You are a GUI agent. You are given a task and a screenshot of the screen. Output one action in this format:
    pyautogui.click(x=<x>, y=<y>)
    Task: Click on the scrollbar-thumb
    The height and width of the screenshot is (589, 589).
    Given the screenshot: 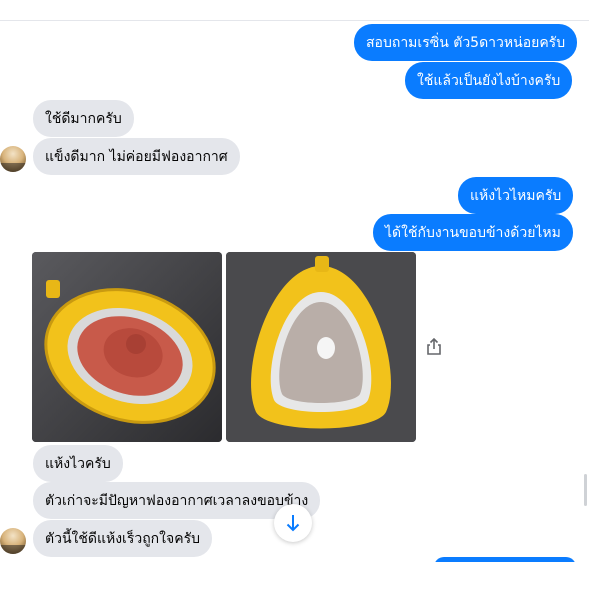 What is the action you would take?
    pyautogui.click(x=585, y=490)
    